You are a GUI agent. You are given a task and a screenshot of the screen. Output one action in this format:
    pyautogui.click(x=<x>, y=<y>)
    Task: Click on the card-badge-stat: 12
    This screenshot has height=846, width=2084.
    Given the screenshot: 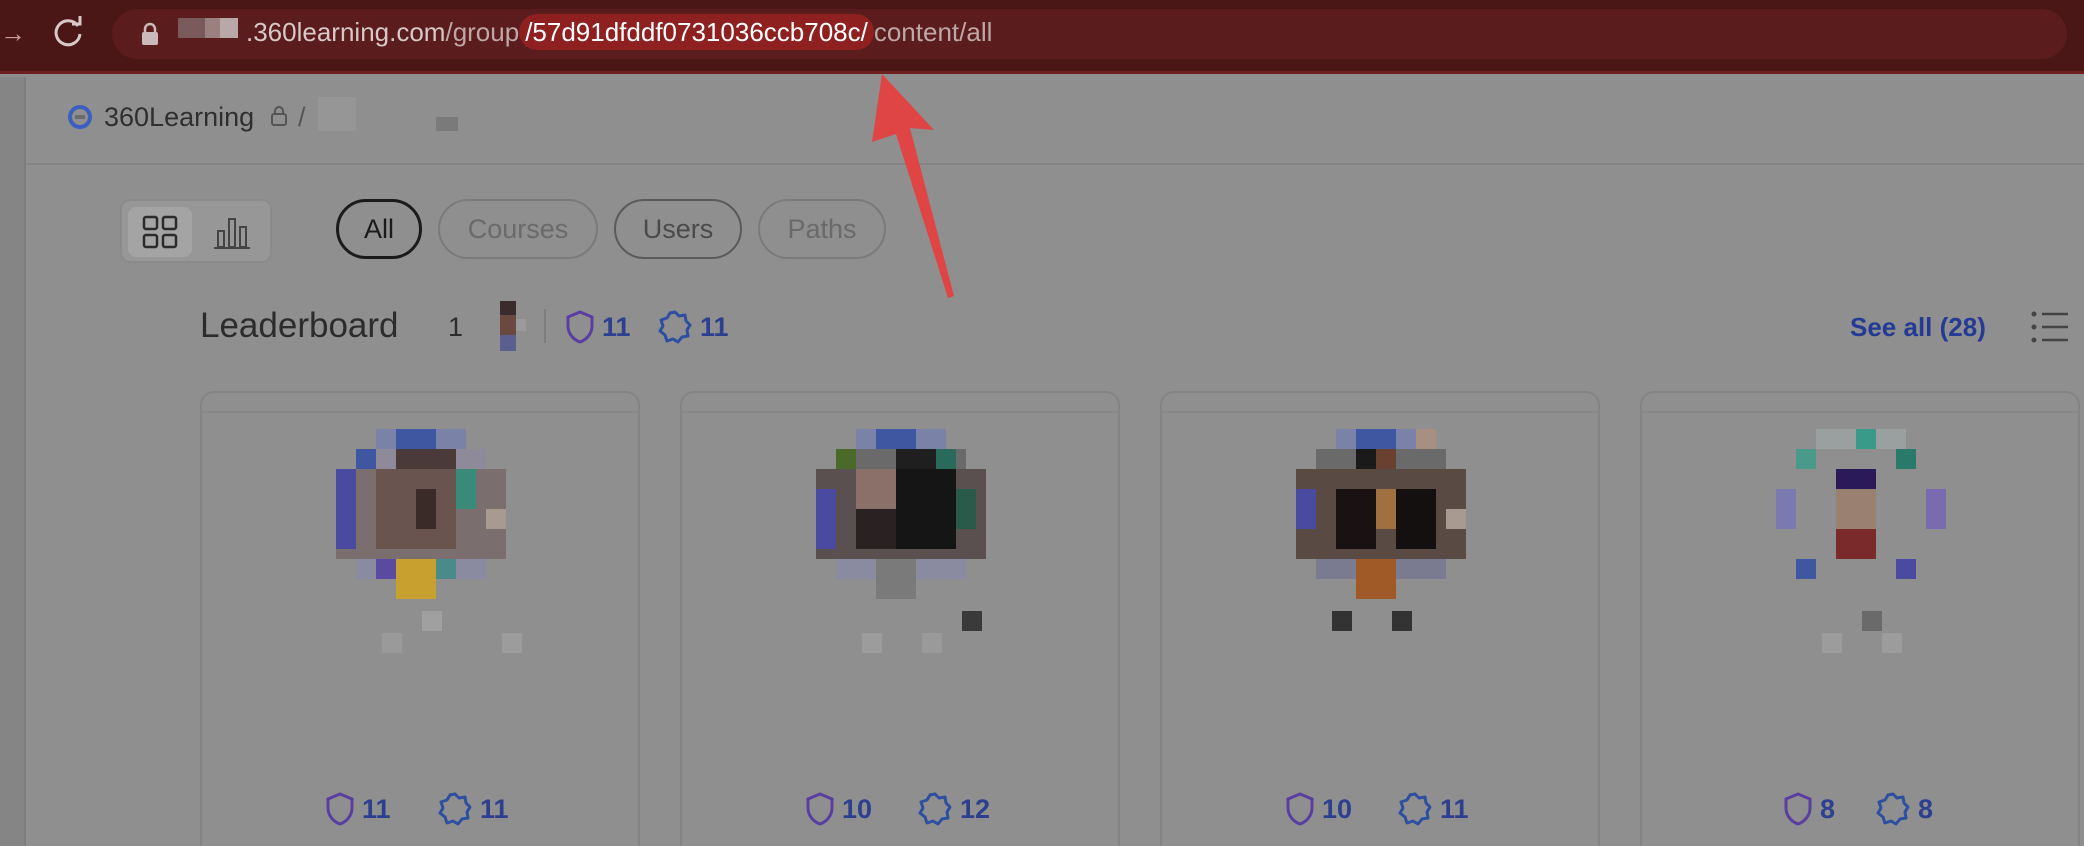 What is the action you would take?
    pyautogui.click(x=954, y=809)
    